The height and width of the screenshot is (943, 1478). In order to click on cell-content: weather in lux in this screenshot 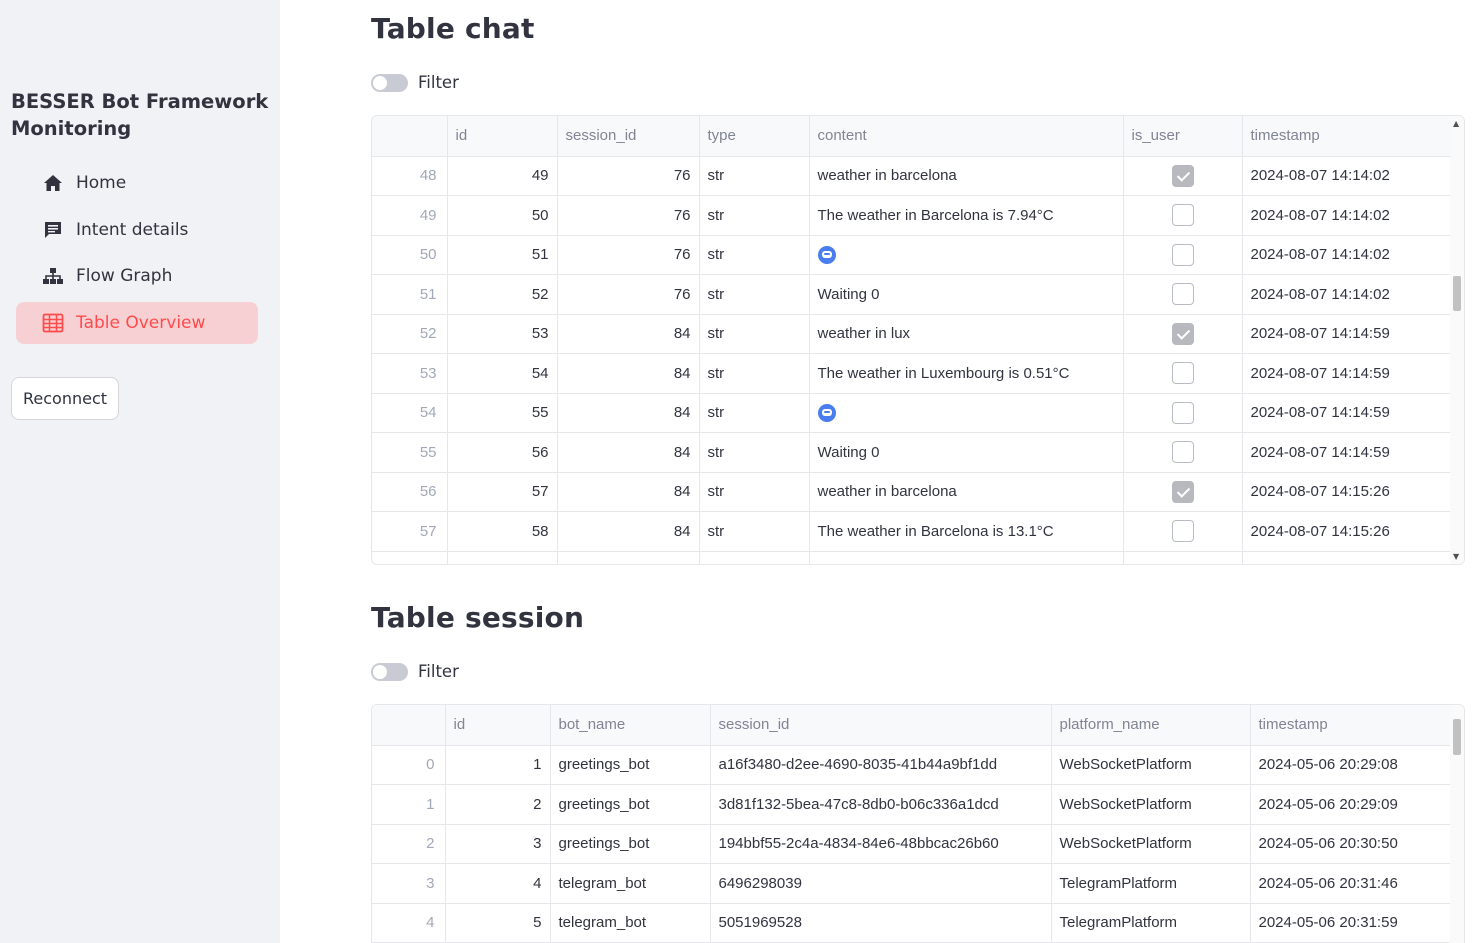, I will do `click(966, 334)`.